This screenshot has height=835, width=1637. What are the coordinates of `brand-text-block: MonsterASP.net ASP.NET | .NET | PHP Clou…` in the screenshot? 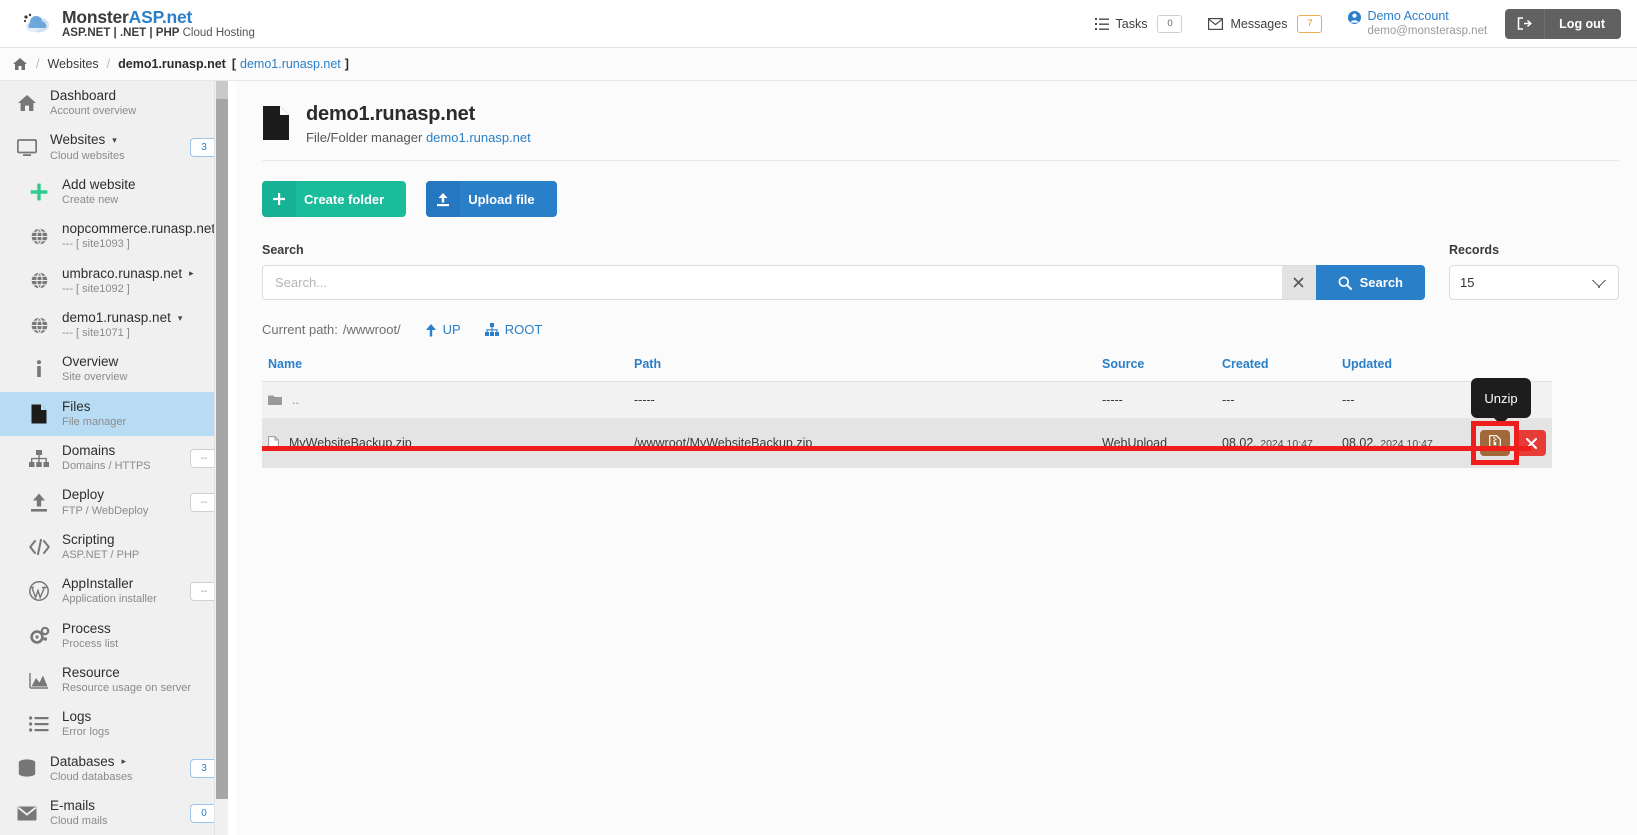 It's located at (158, 24).